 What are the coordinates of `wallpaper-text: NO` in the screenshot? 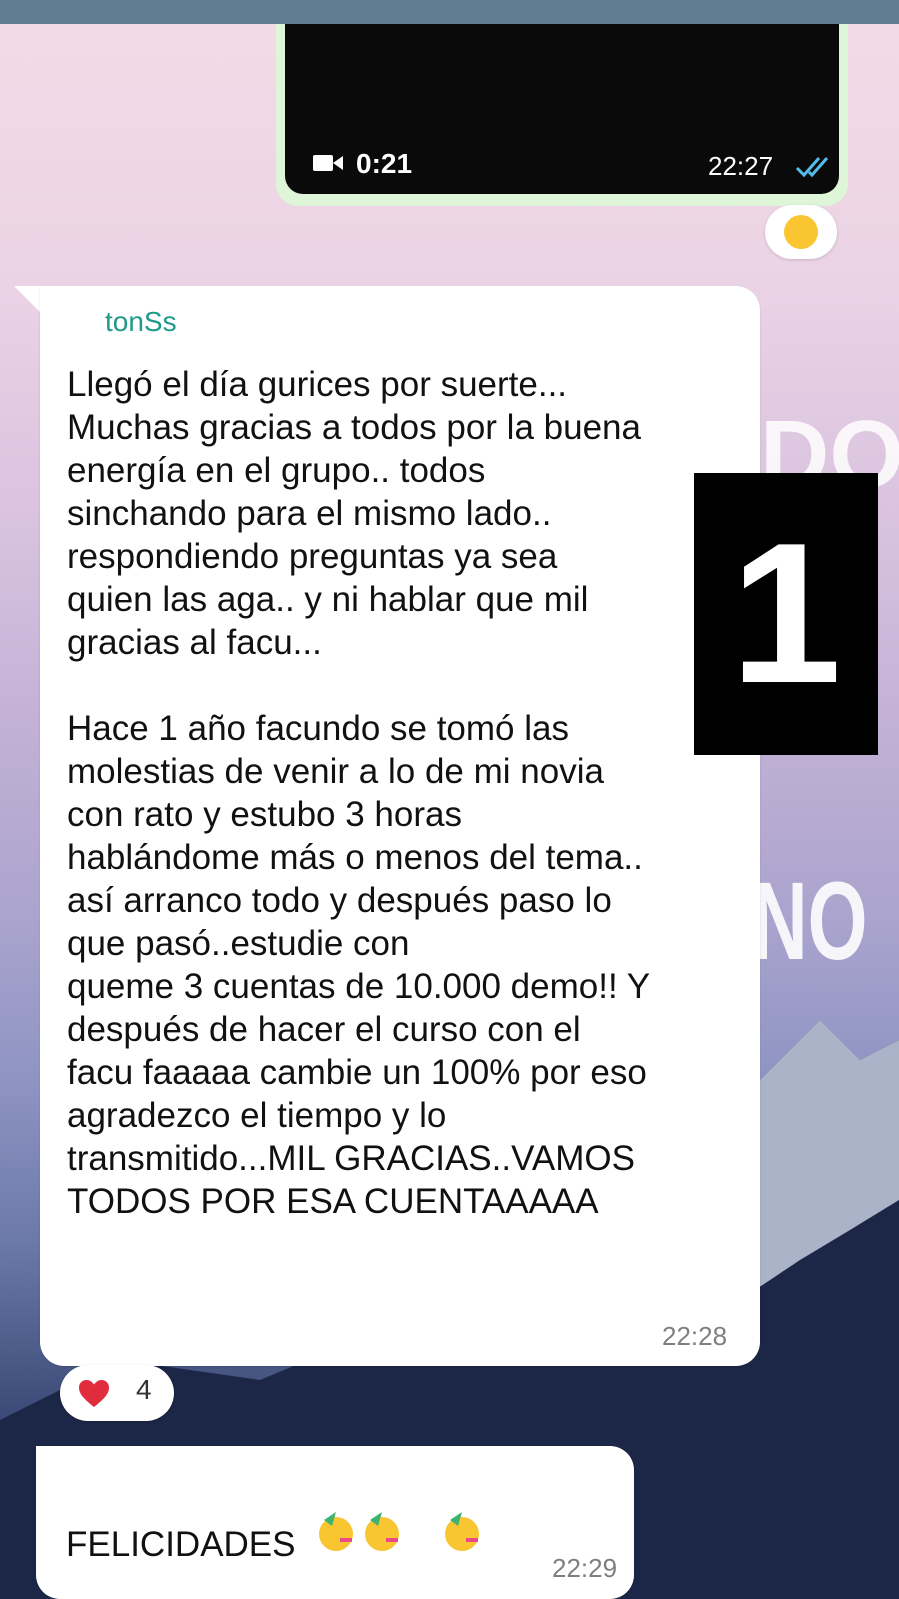 It's located at (810, 921).